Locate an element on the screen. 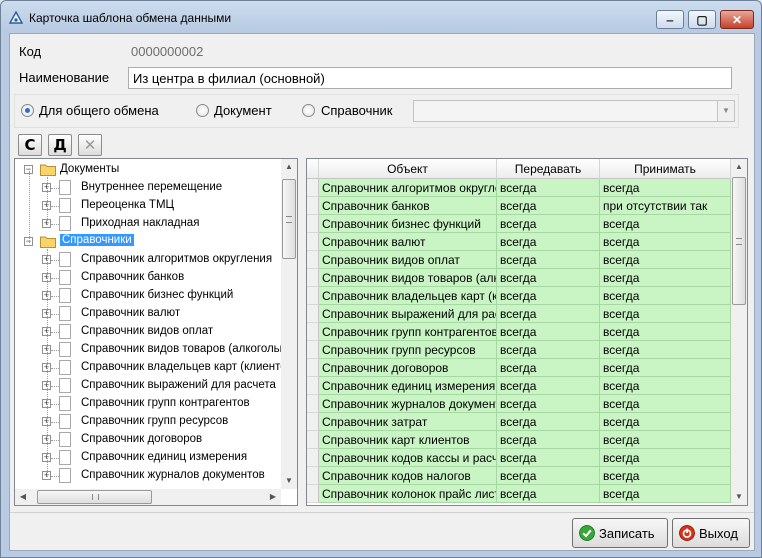 The width and height of the screenshot is (762, 558). tree-item-label: Справочник групп контрагентов is located at coordinates (165, 403).